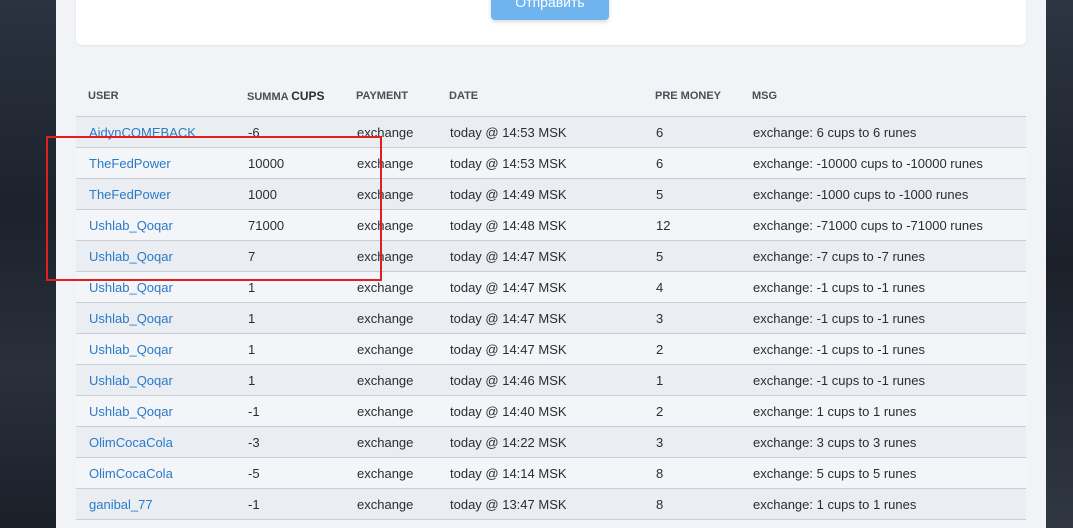 The image size is (1073, 528). Describe the element at coordinates (883, 96) in the screenshot. I see `header-msg: MSG` at that location.